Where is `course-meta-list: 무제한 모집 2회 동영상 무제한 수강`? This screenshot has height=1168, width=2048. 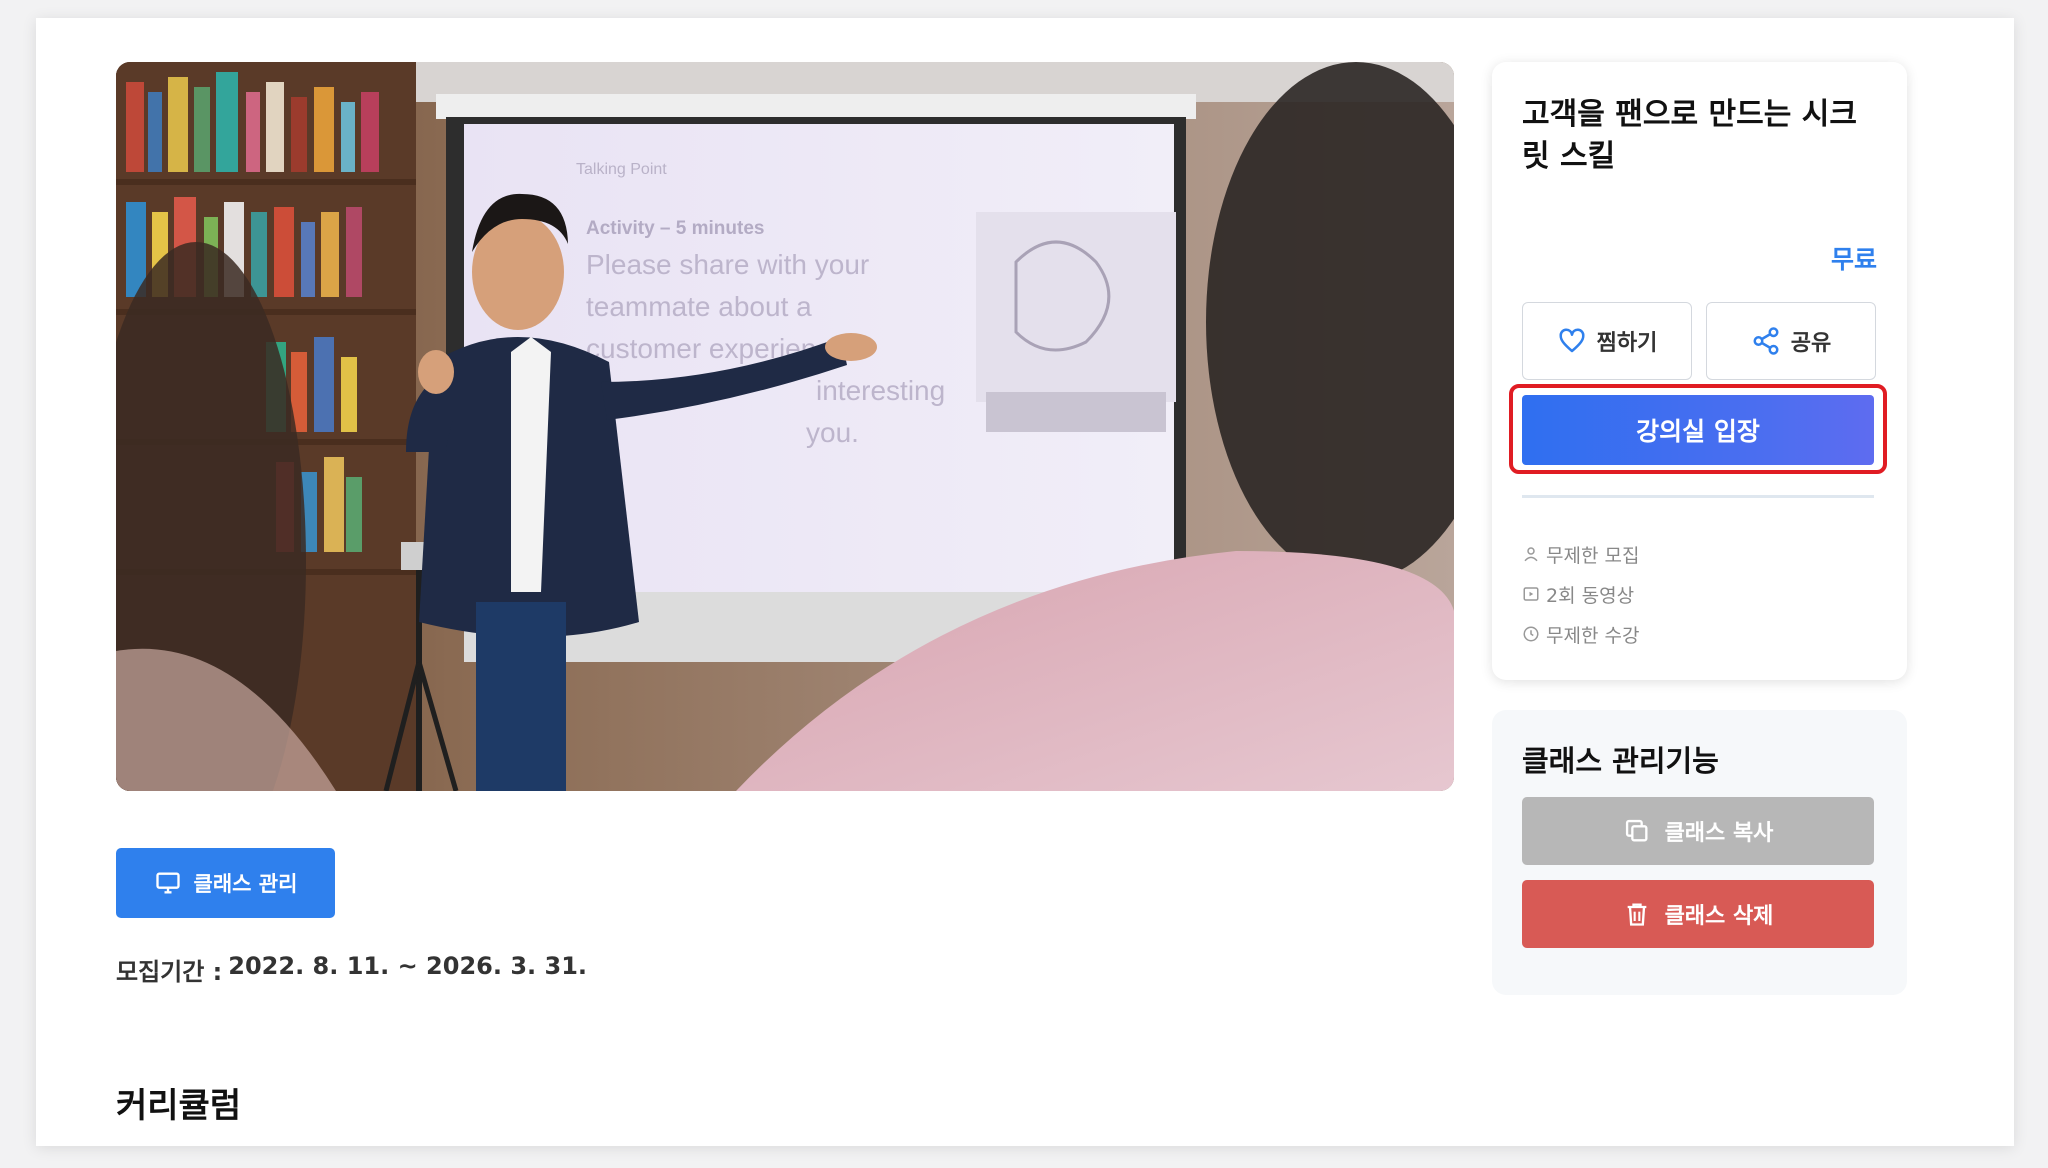 course-meta-list: 무제한 모집 2회 동영상 무제한 수강 is located at coordinates (1580, 594).